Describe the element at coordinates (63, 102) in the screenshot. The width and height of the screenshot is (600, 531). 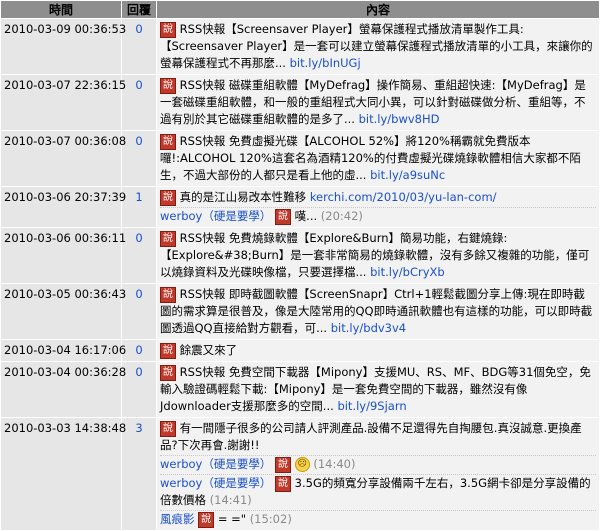
I see `row-time: 2010-03-07 22:36:15` at that location.